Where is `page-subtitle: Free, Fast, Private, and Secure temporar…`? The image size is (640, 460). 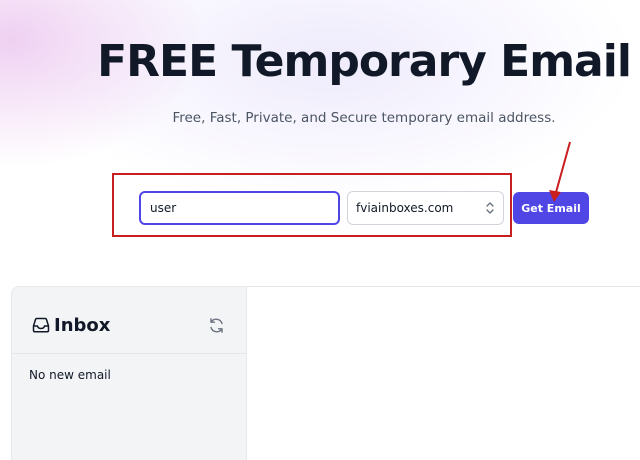 page-subtitle: Free, Fast, Private, and Secure temporar… is located at coordinates (364, 118).